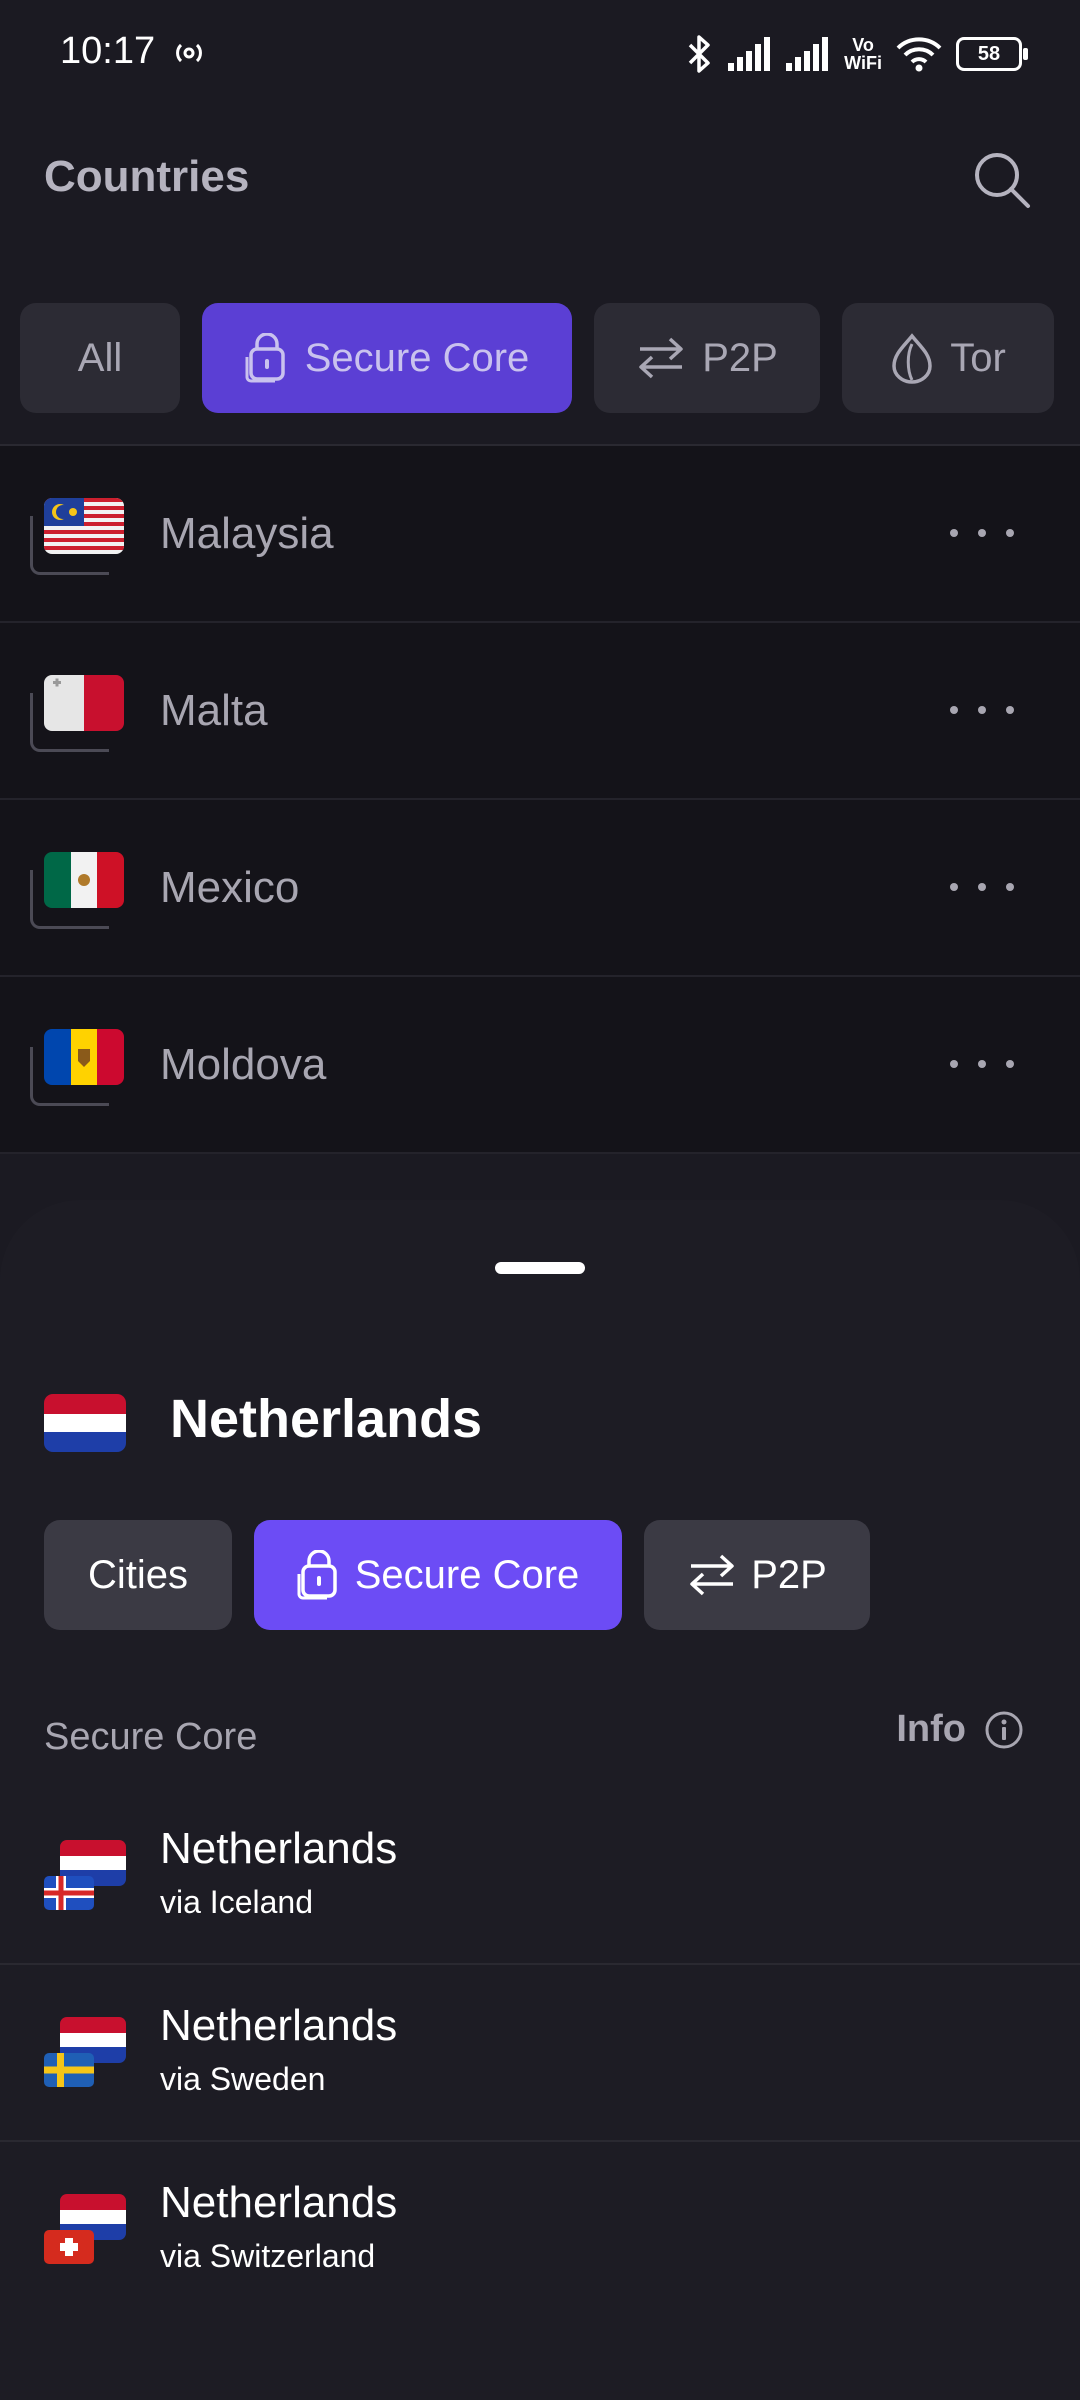 The width and height of the screenshot is (1080, 2400). Describe the element at coordinates (989, 53) in the screenshot. I see `battery-level: 58` at that location.